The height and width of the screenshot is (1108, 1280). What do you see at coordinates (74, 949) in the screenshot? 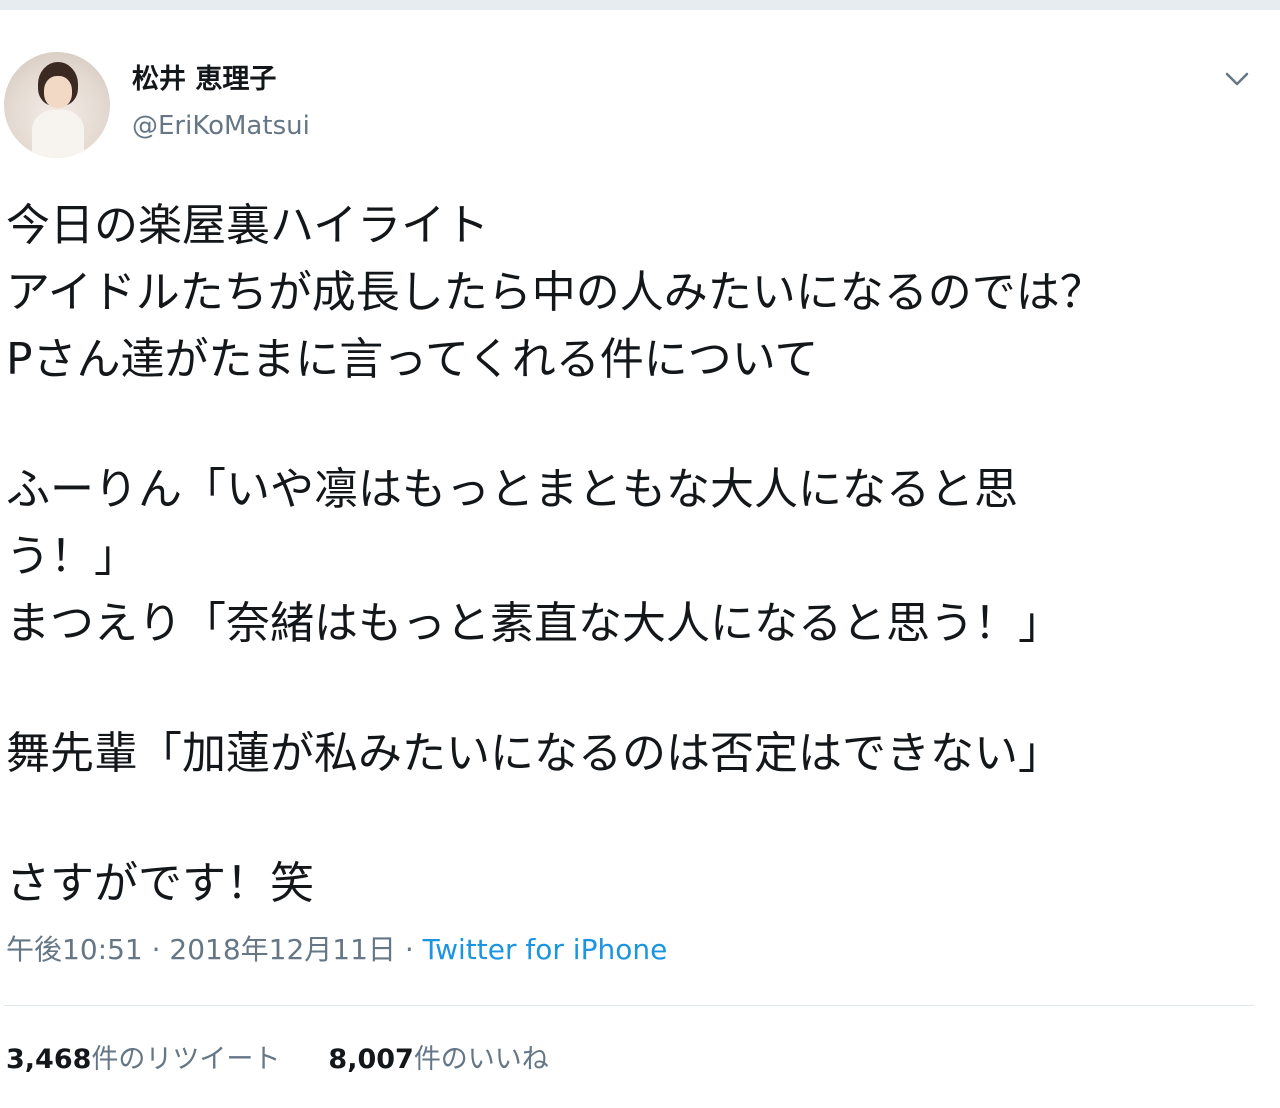
I see `tweet-time: 午後10:51` at bounding box center [74, 949].